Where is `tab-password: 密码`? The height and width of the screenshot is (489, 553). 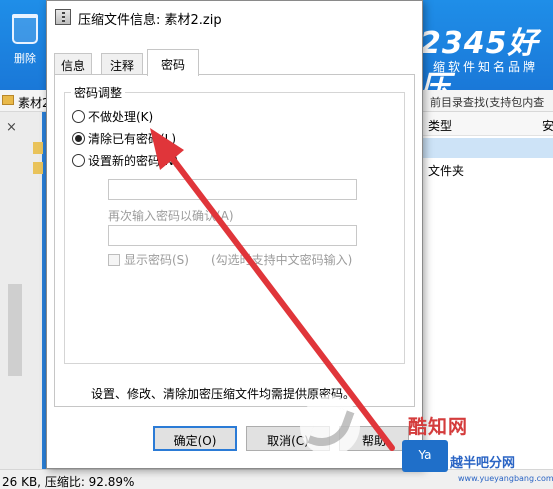 tab-password: 密码 is located at coordinates (173, 62).